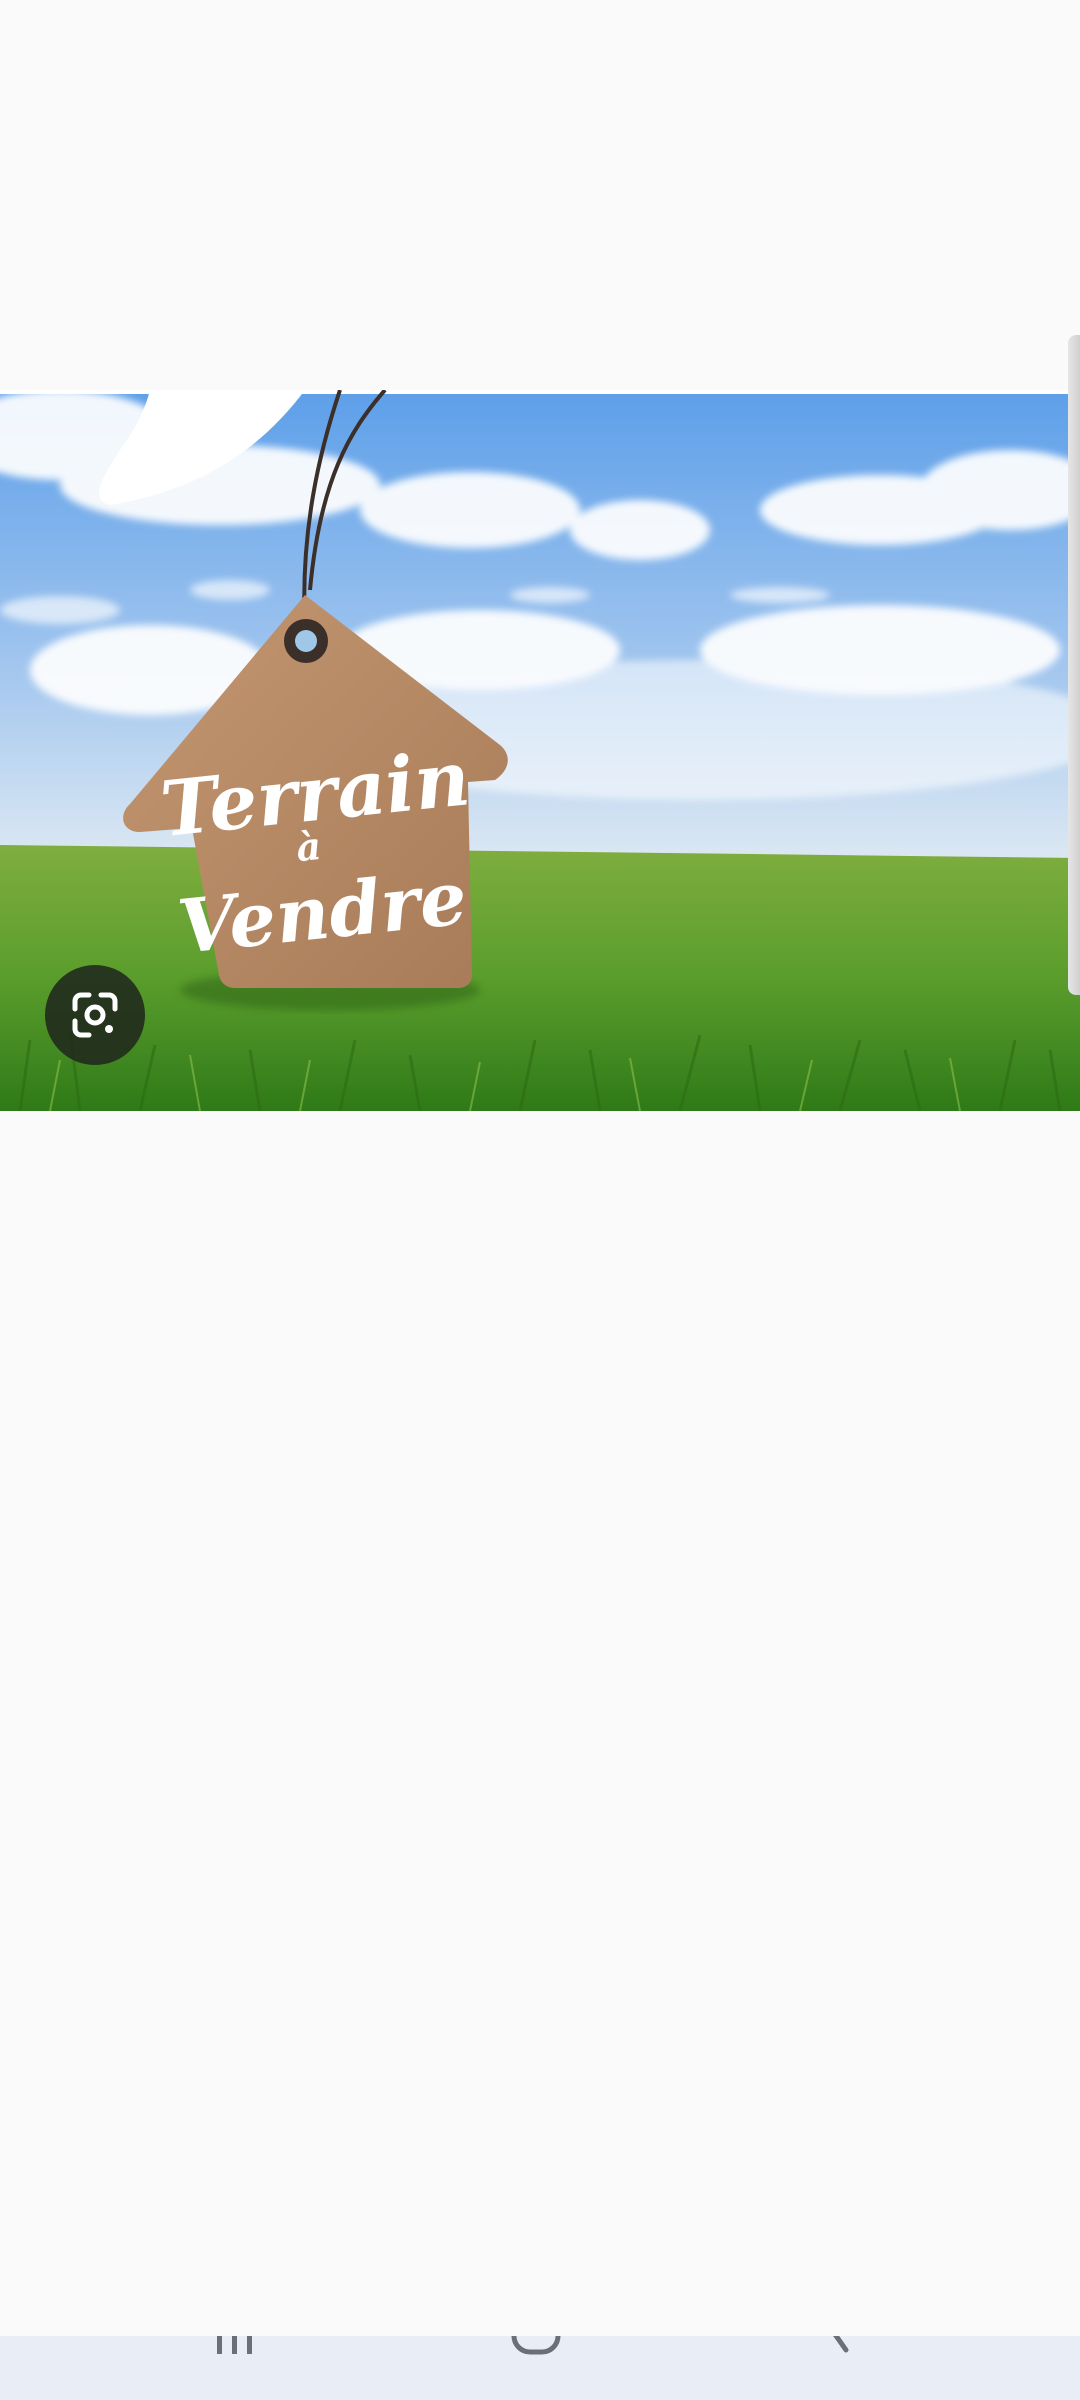 This screenshot has height=2400, width=1080. Describe the element at coordinates (540, 978) in the screenshot. I see `grass-field` at that location.